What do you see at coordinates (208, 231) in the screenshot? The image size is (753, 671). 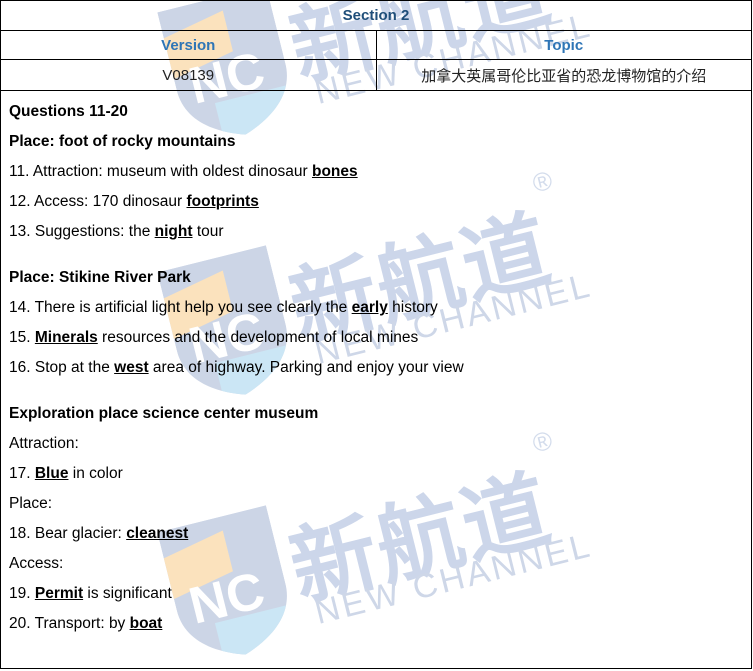 I see `line-text: tour` at bounding box center [208, 231].